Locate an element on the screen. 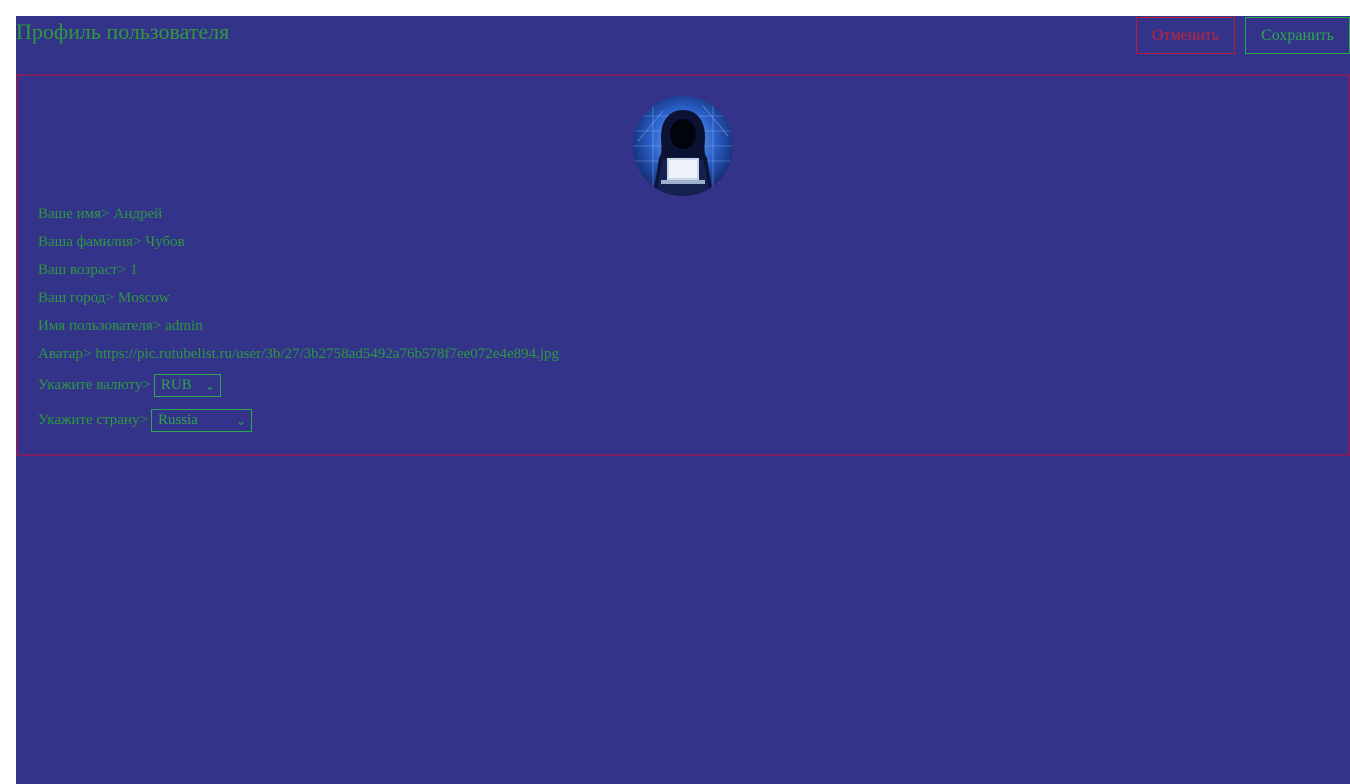  city-label: Ваш город is located at coordinates (72, 298).